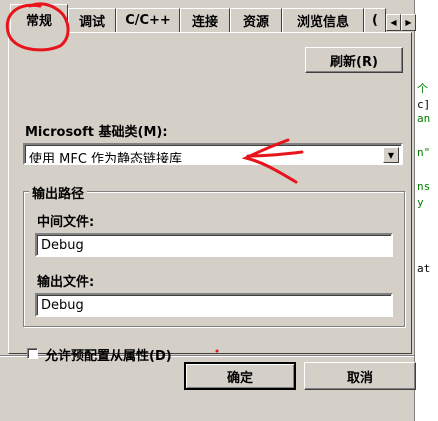 This screenshot has height=421, width=438. I want to click on background-code-window: 个 c] an n" ns y at, so click(426, 210).